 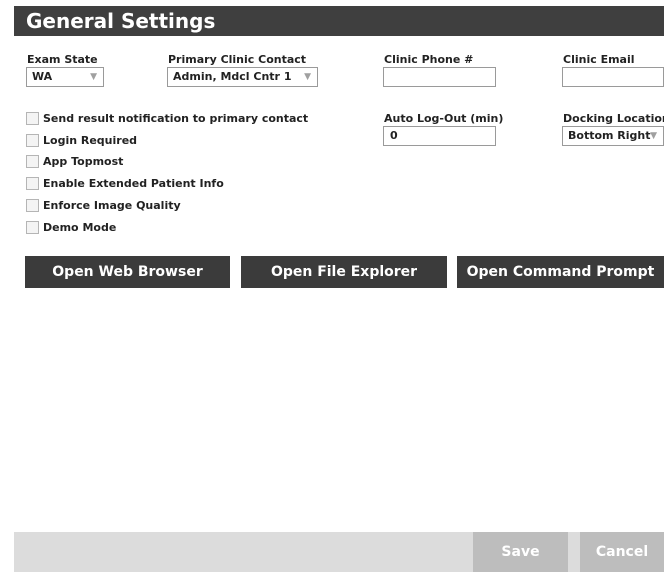 What do you see at coordinates (613, 77) in the screenshot?
I see `clinic-email-field` at bounding box center [613, 77].